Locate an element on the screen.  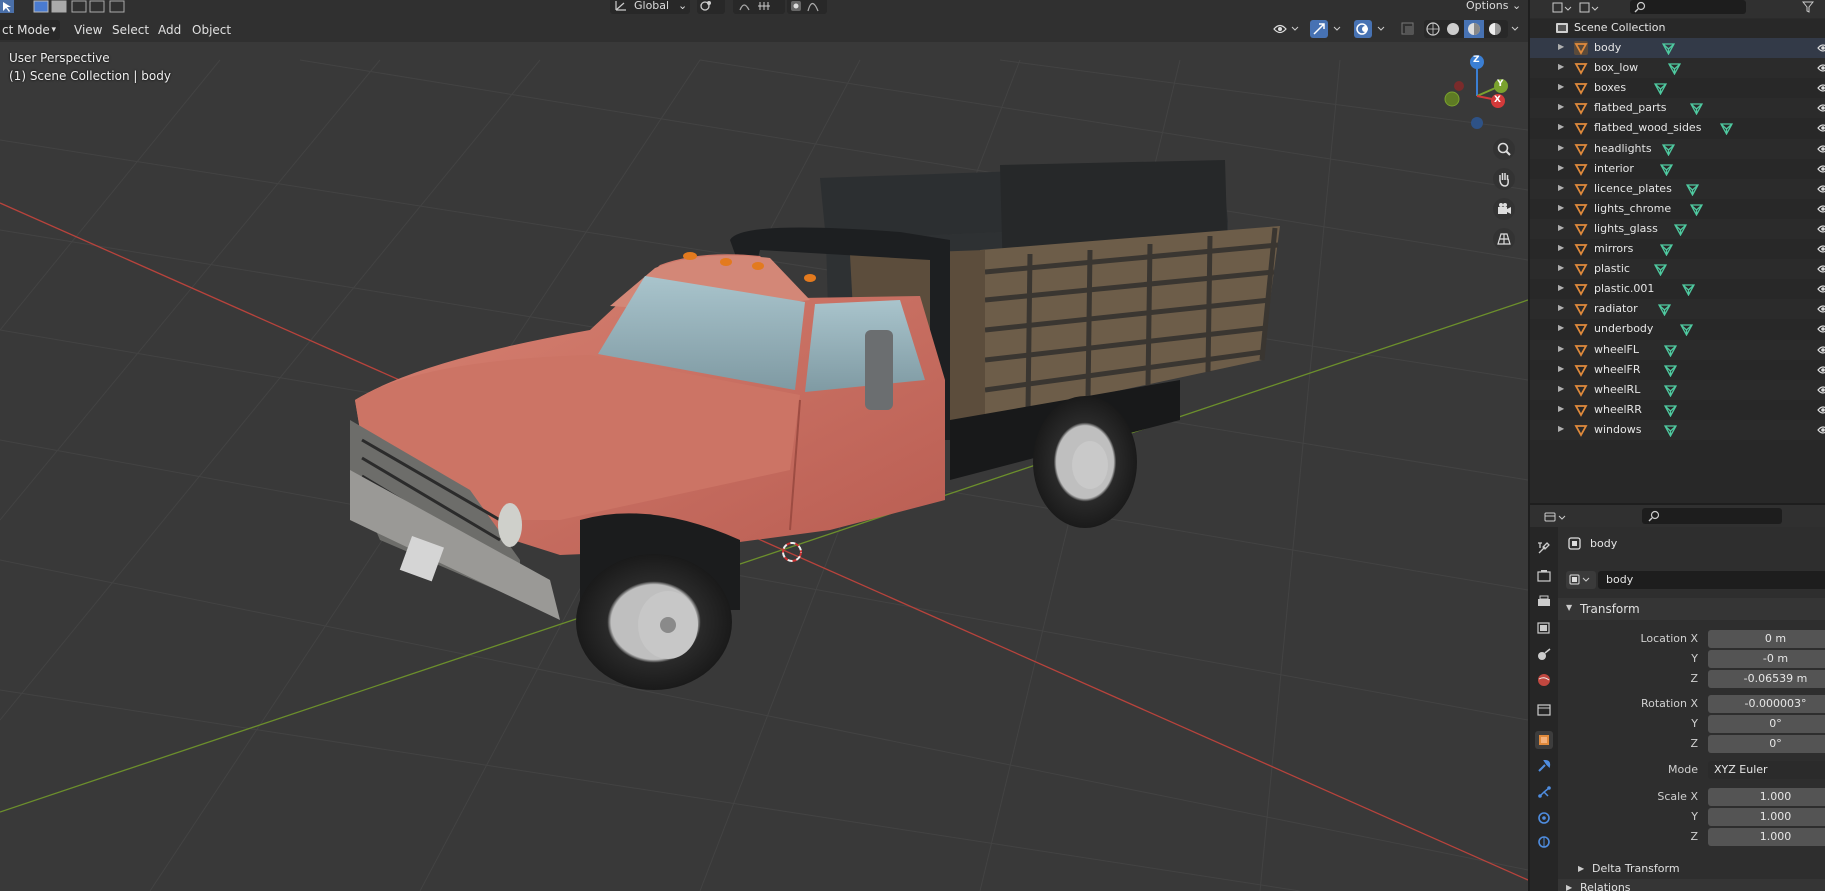
interaction-mode-dropdown: ct Mode ▾ is located at coordinates (30, 30).